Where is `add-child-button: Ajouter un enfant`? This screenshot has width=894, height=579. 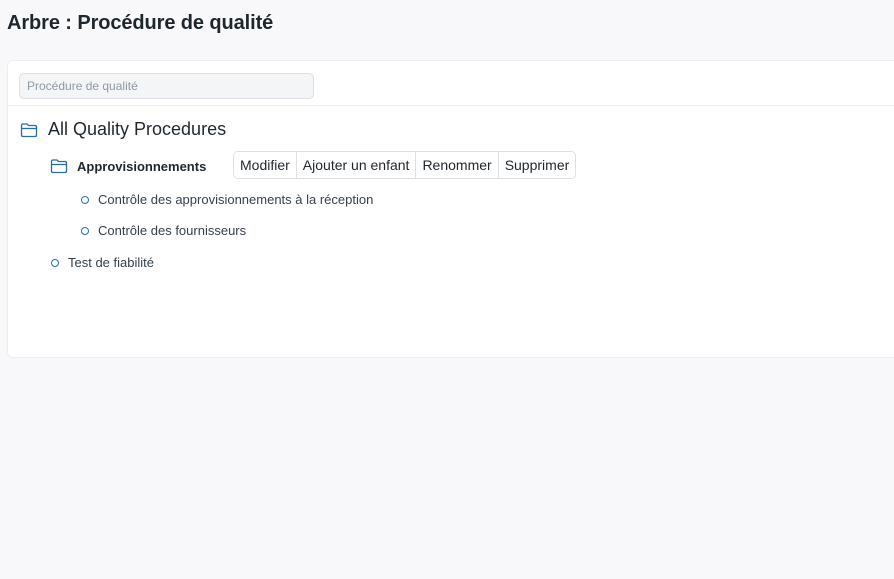 add-child-button: Ajouter un enfant is located at coordinates (356, 165).